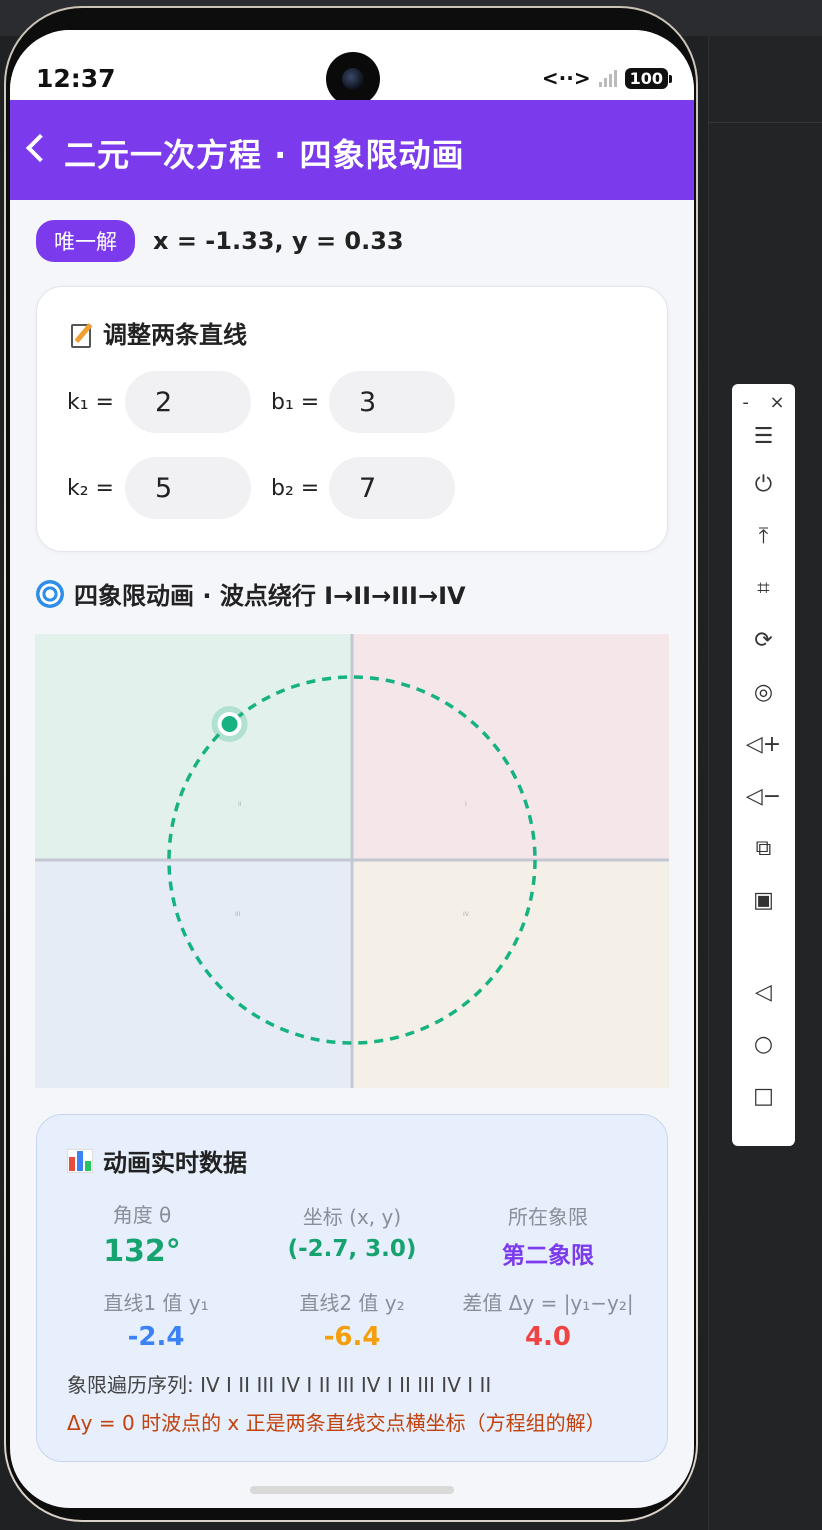 The image size is (822, 1530). I want to click on k1-label: k₁ =, so click(90, 402).